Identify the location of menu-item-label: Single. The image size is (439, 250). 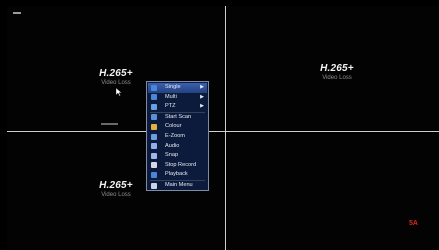
(173, 87).